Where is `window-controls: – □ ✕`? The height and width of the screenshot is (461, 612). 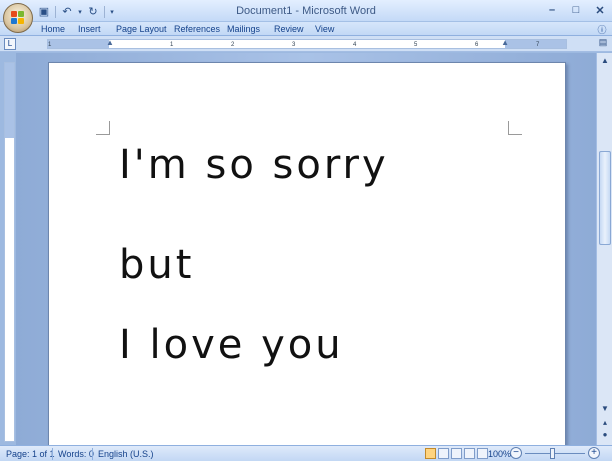
window-controls: – □ ✕ is located at coordinates (576, 10).